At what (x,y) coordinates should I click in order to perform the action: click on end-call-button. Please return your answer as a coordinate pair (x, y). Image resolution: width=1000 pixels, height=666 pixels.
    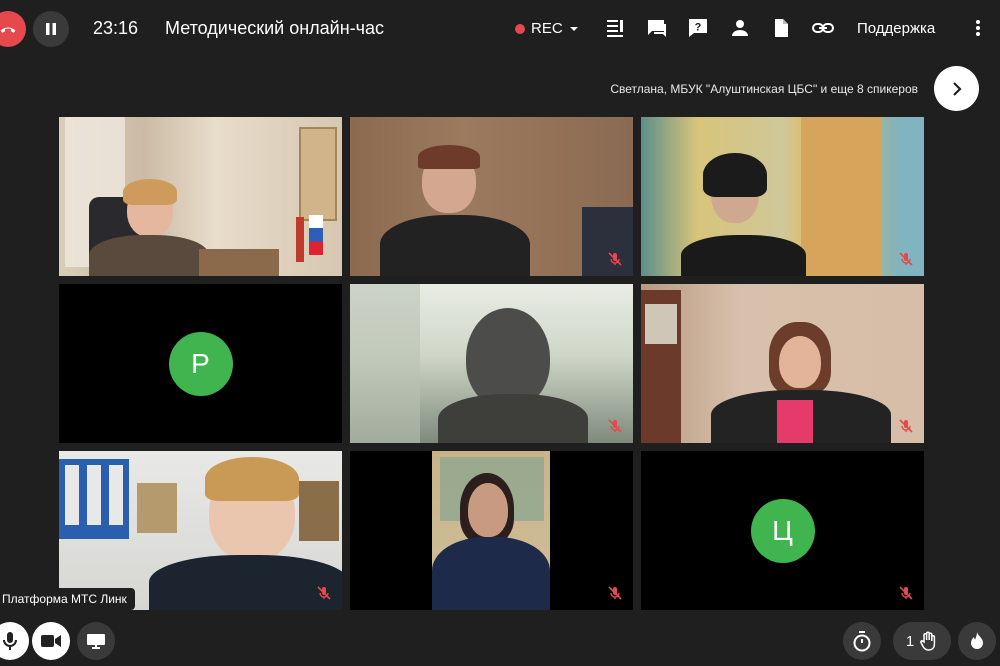
    Looking at the image, I should click on (13, 29).